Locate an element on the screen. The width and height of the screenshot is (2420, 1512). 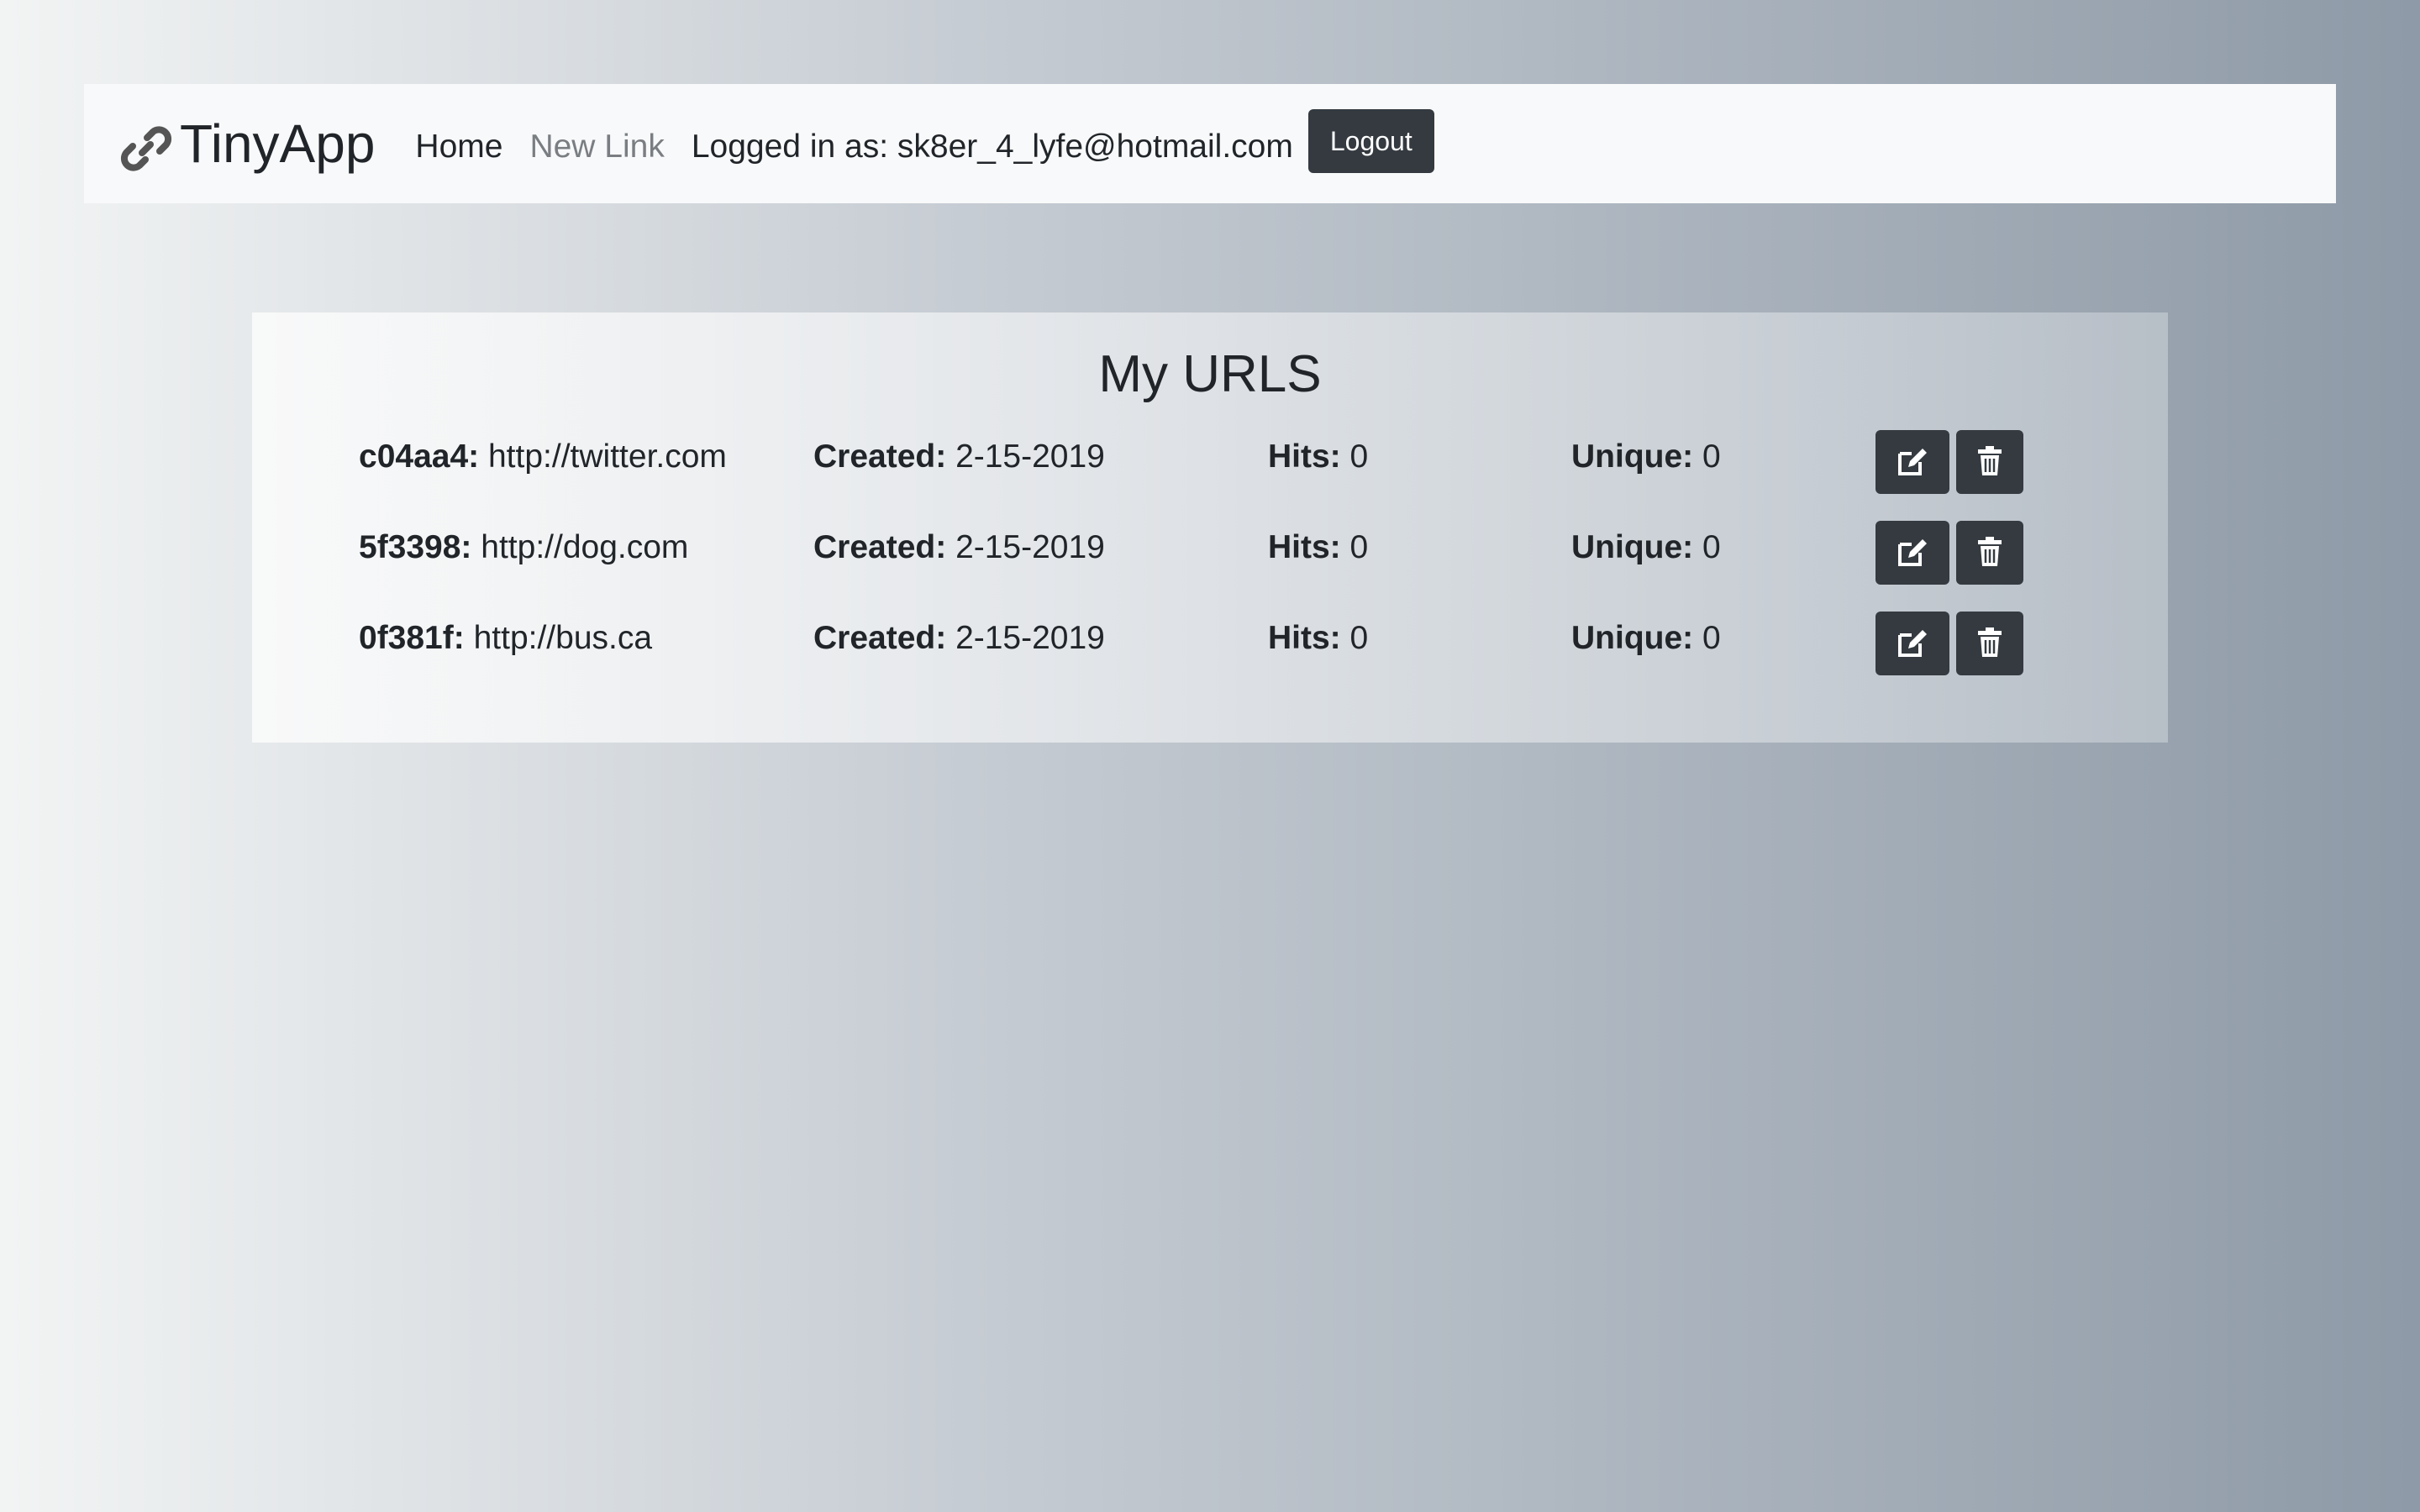
logout-button: Logout is located at coordinates (1371, 141).